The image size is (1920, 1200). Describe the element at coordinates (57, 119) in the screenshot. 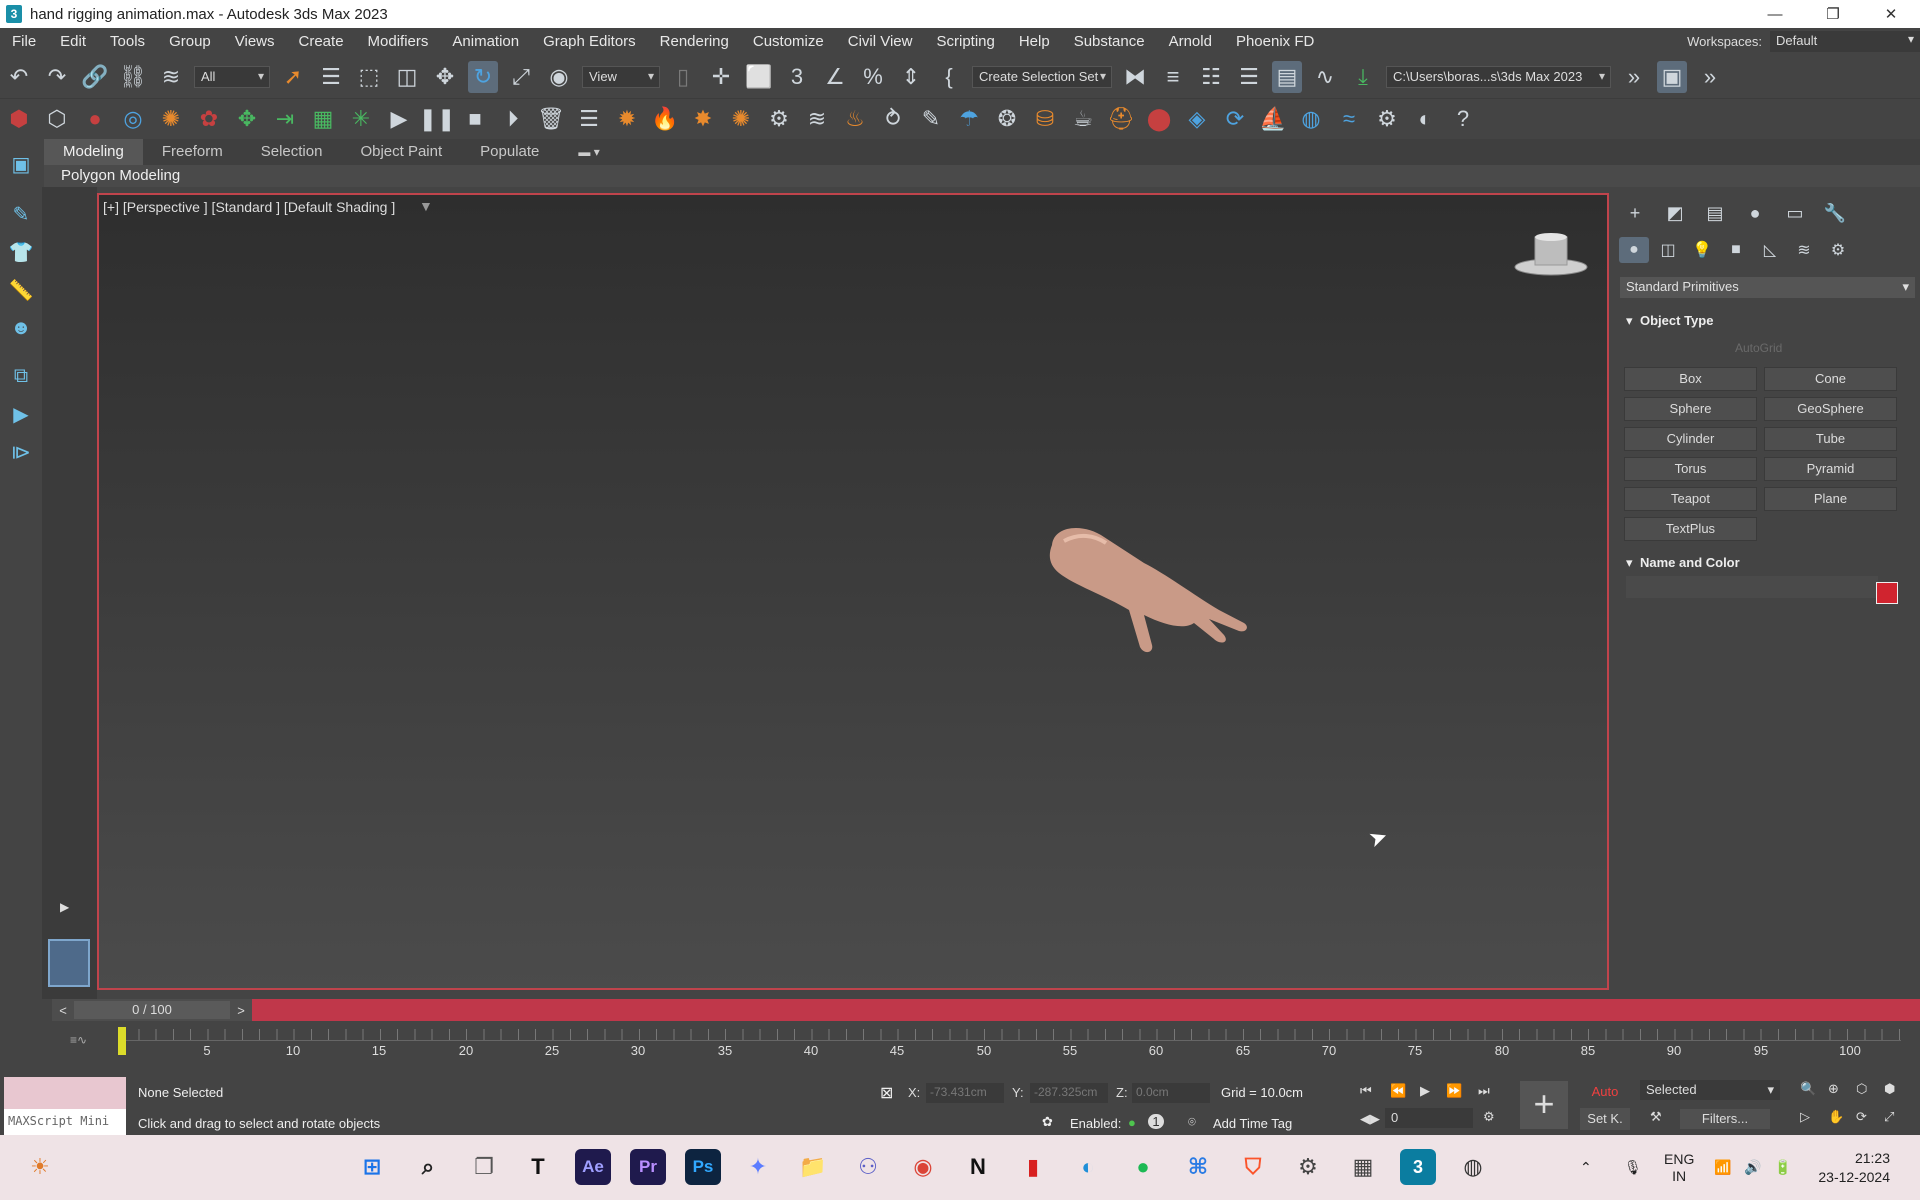

I see `render-setup-icon: ⬡` at that location.